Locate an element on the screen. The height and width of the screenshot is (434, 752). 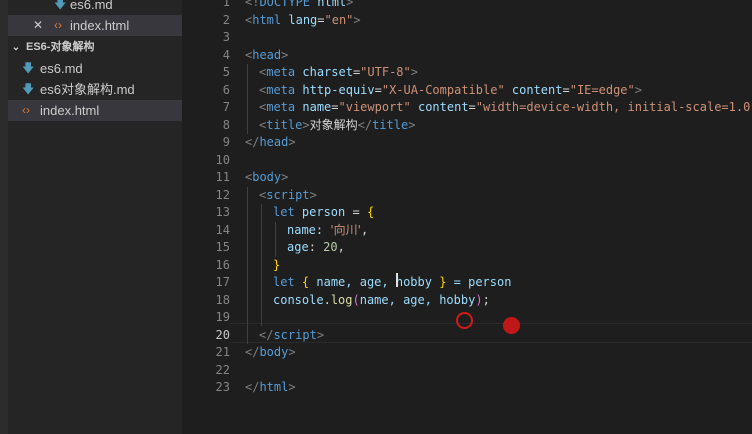
line-number: 15 is located at coordinates (222, 247).